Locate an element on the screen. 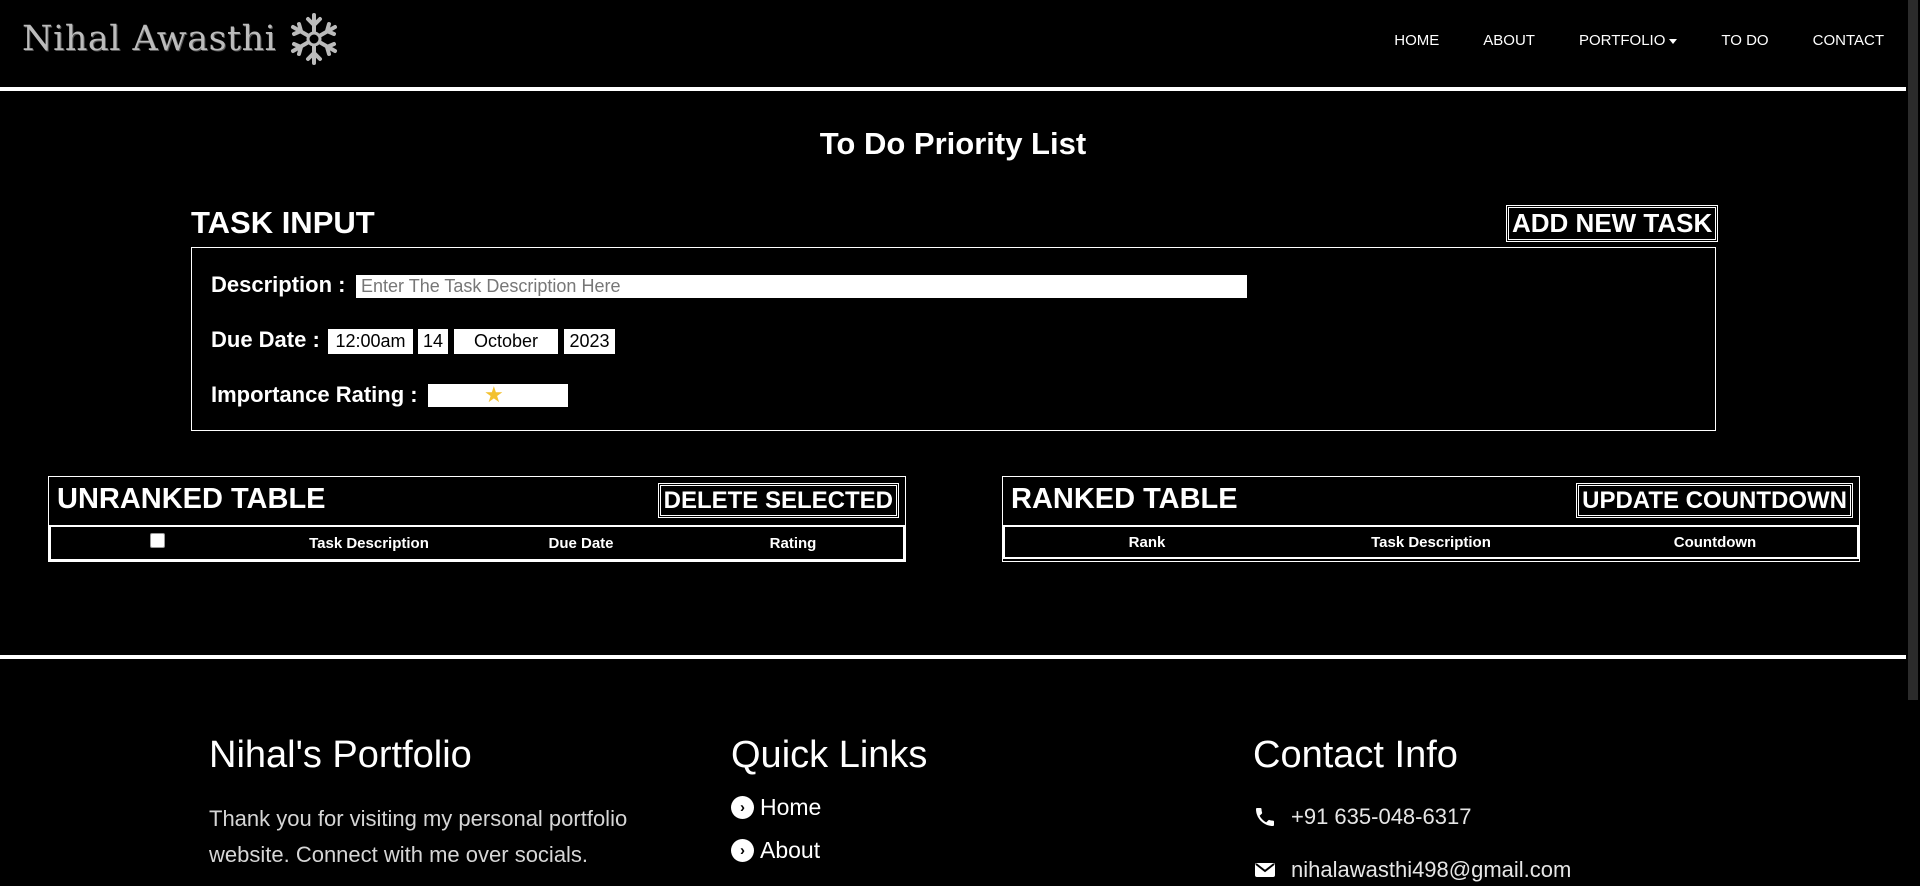  phone-number: +91 635-048-6317 is located at coordinates (1381, 816).